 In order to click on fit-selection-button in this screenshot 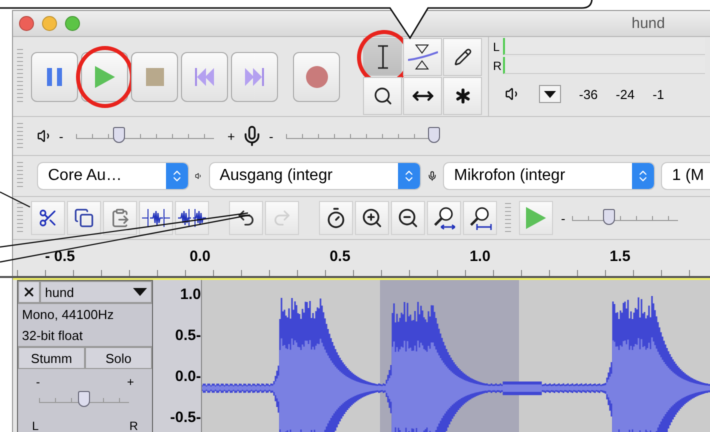, I will do `click(444, 218)`.